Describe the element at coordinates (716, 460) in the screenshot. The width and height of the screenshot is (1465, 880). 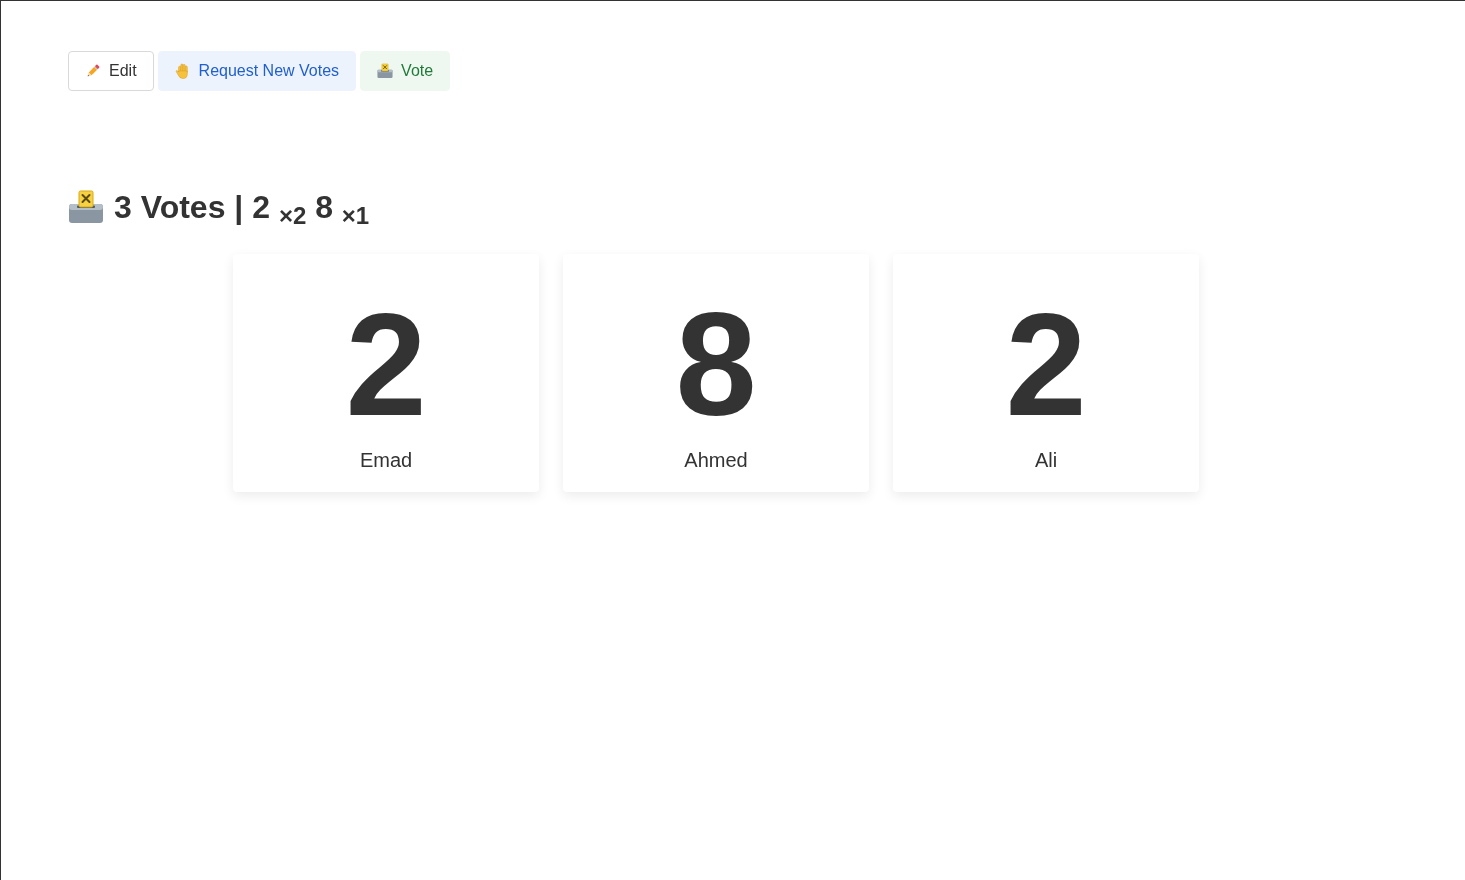
I see `voter-name: Ahmed` at that location.